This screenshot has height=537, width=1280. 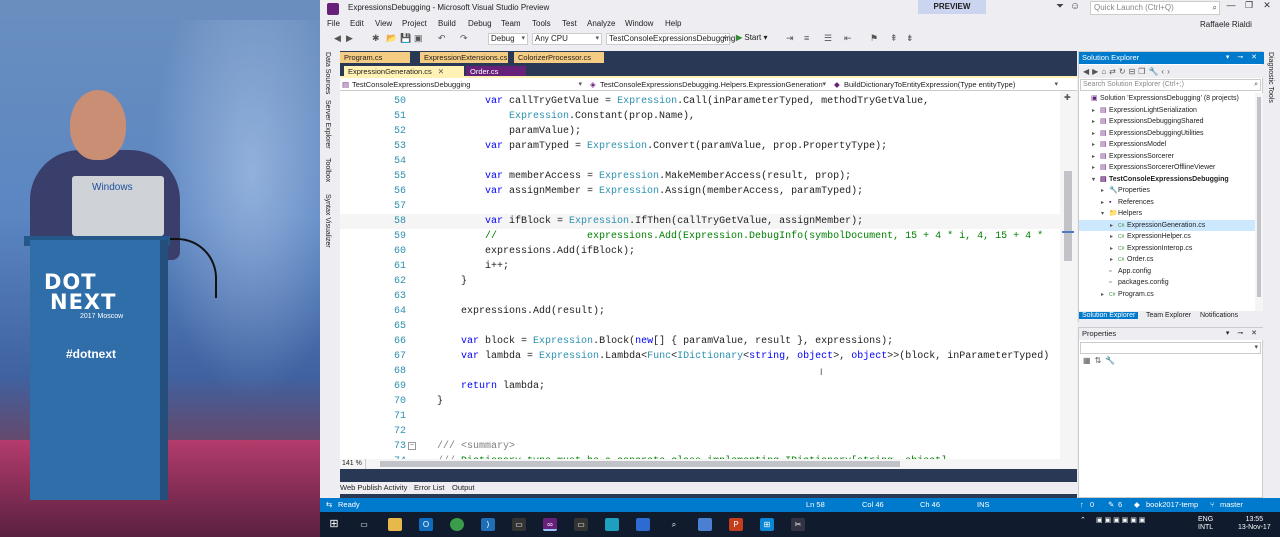 What do you see at coordinates (1111, 504) in the screenshot?
I see `pending-changes-icon: ✎` at bounding box center [1111, 504].